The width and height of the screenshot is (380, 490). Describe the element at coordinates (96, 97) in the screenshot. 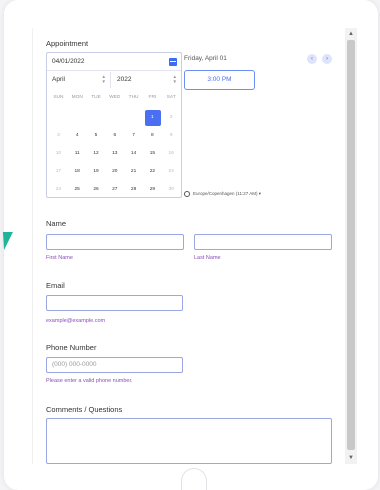

I see `weekday-label: TUE` at that location.